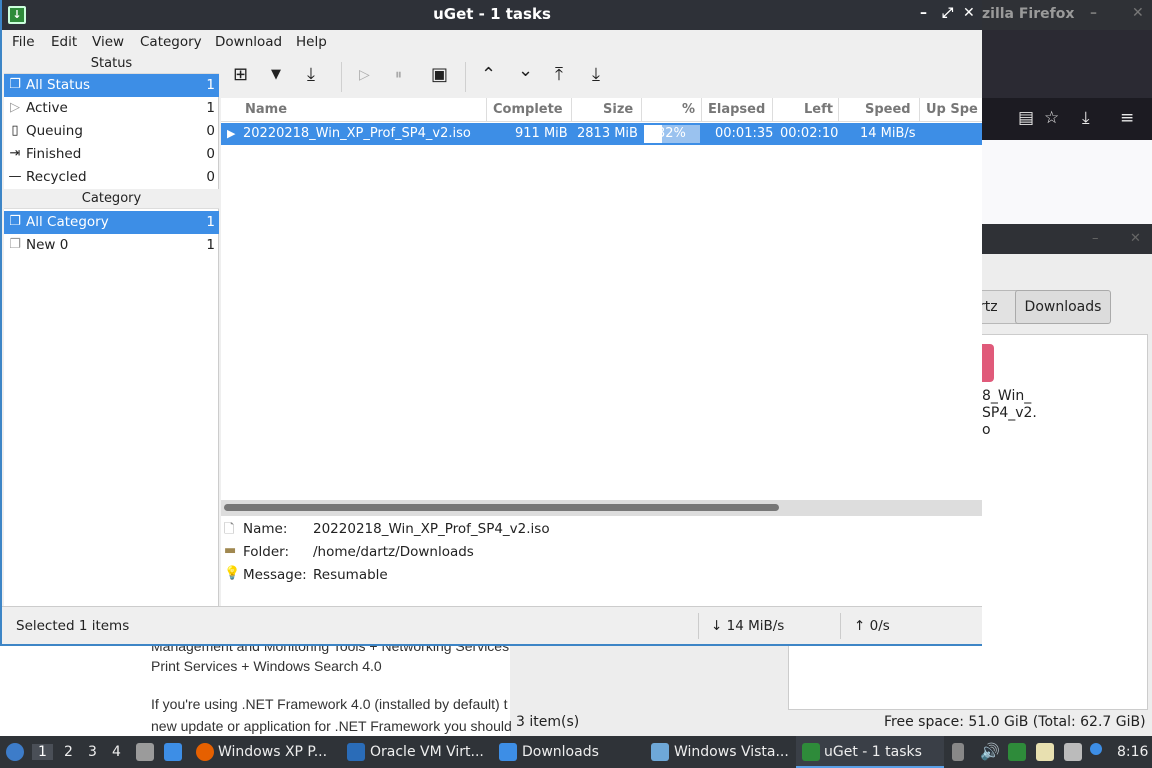 The height and width of the screenshot is (768, 1152). What do you see at coordinates (111, 154) in the screenshot?
I see `sidebar-item-finished: ⇥ Finished 0` at bounding box center [111, 154].